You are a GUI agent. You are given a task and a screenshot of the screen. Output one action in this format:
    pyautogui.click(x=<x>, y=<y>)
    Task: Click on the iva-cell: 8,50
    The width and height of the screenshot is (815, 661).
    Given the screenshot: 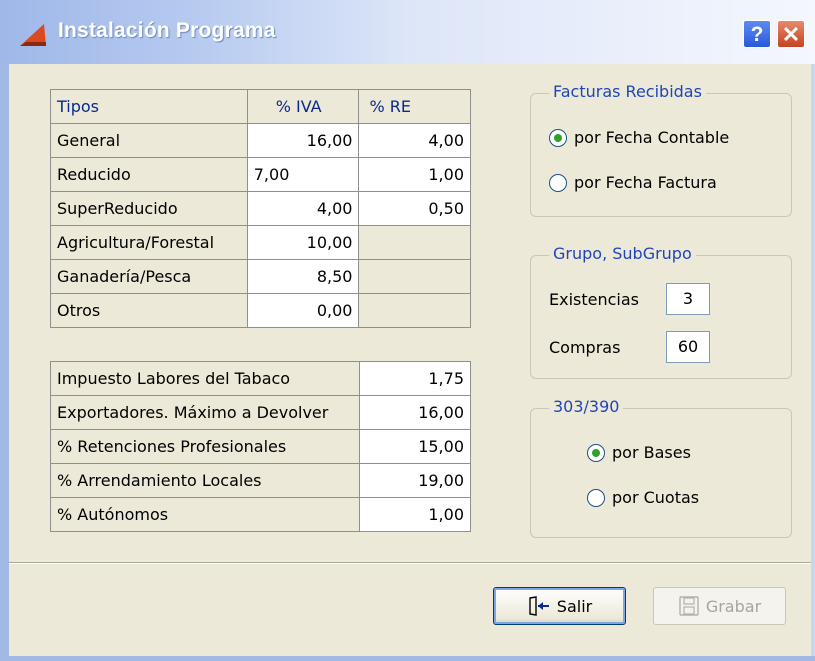 What is the action you would take?
    pyautogui.click(x=303, y=276)
    